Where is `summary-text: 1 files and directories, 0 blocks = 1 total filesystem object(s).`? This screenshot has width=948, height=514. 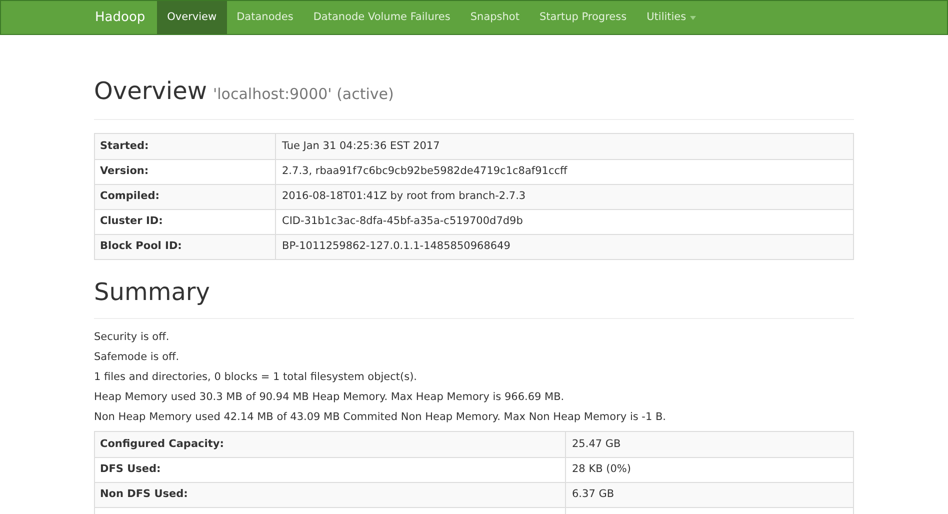 summary-text: 1 files and directories, 0 blocks = 1 total filesystem object(s). is located at coordinates (256, 377).